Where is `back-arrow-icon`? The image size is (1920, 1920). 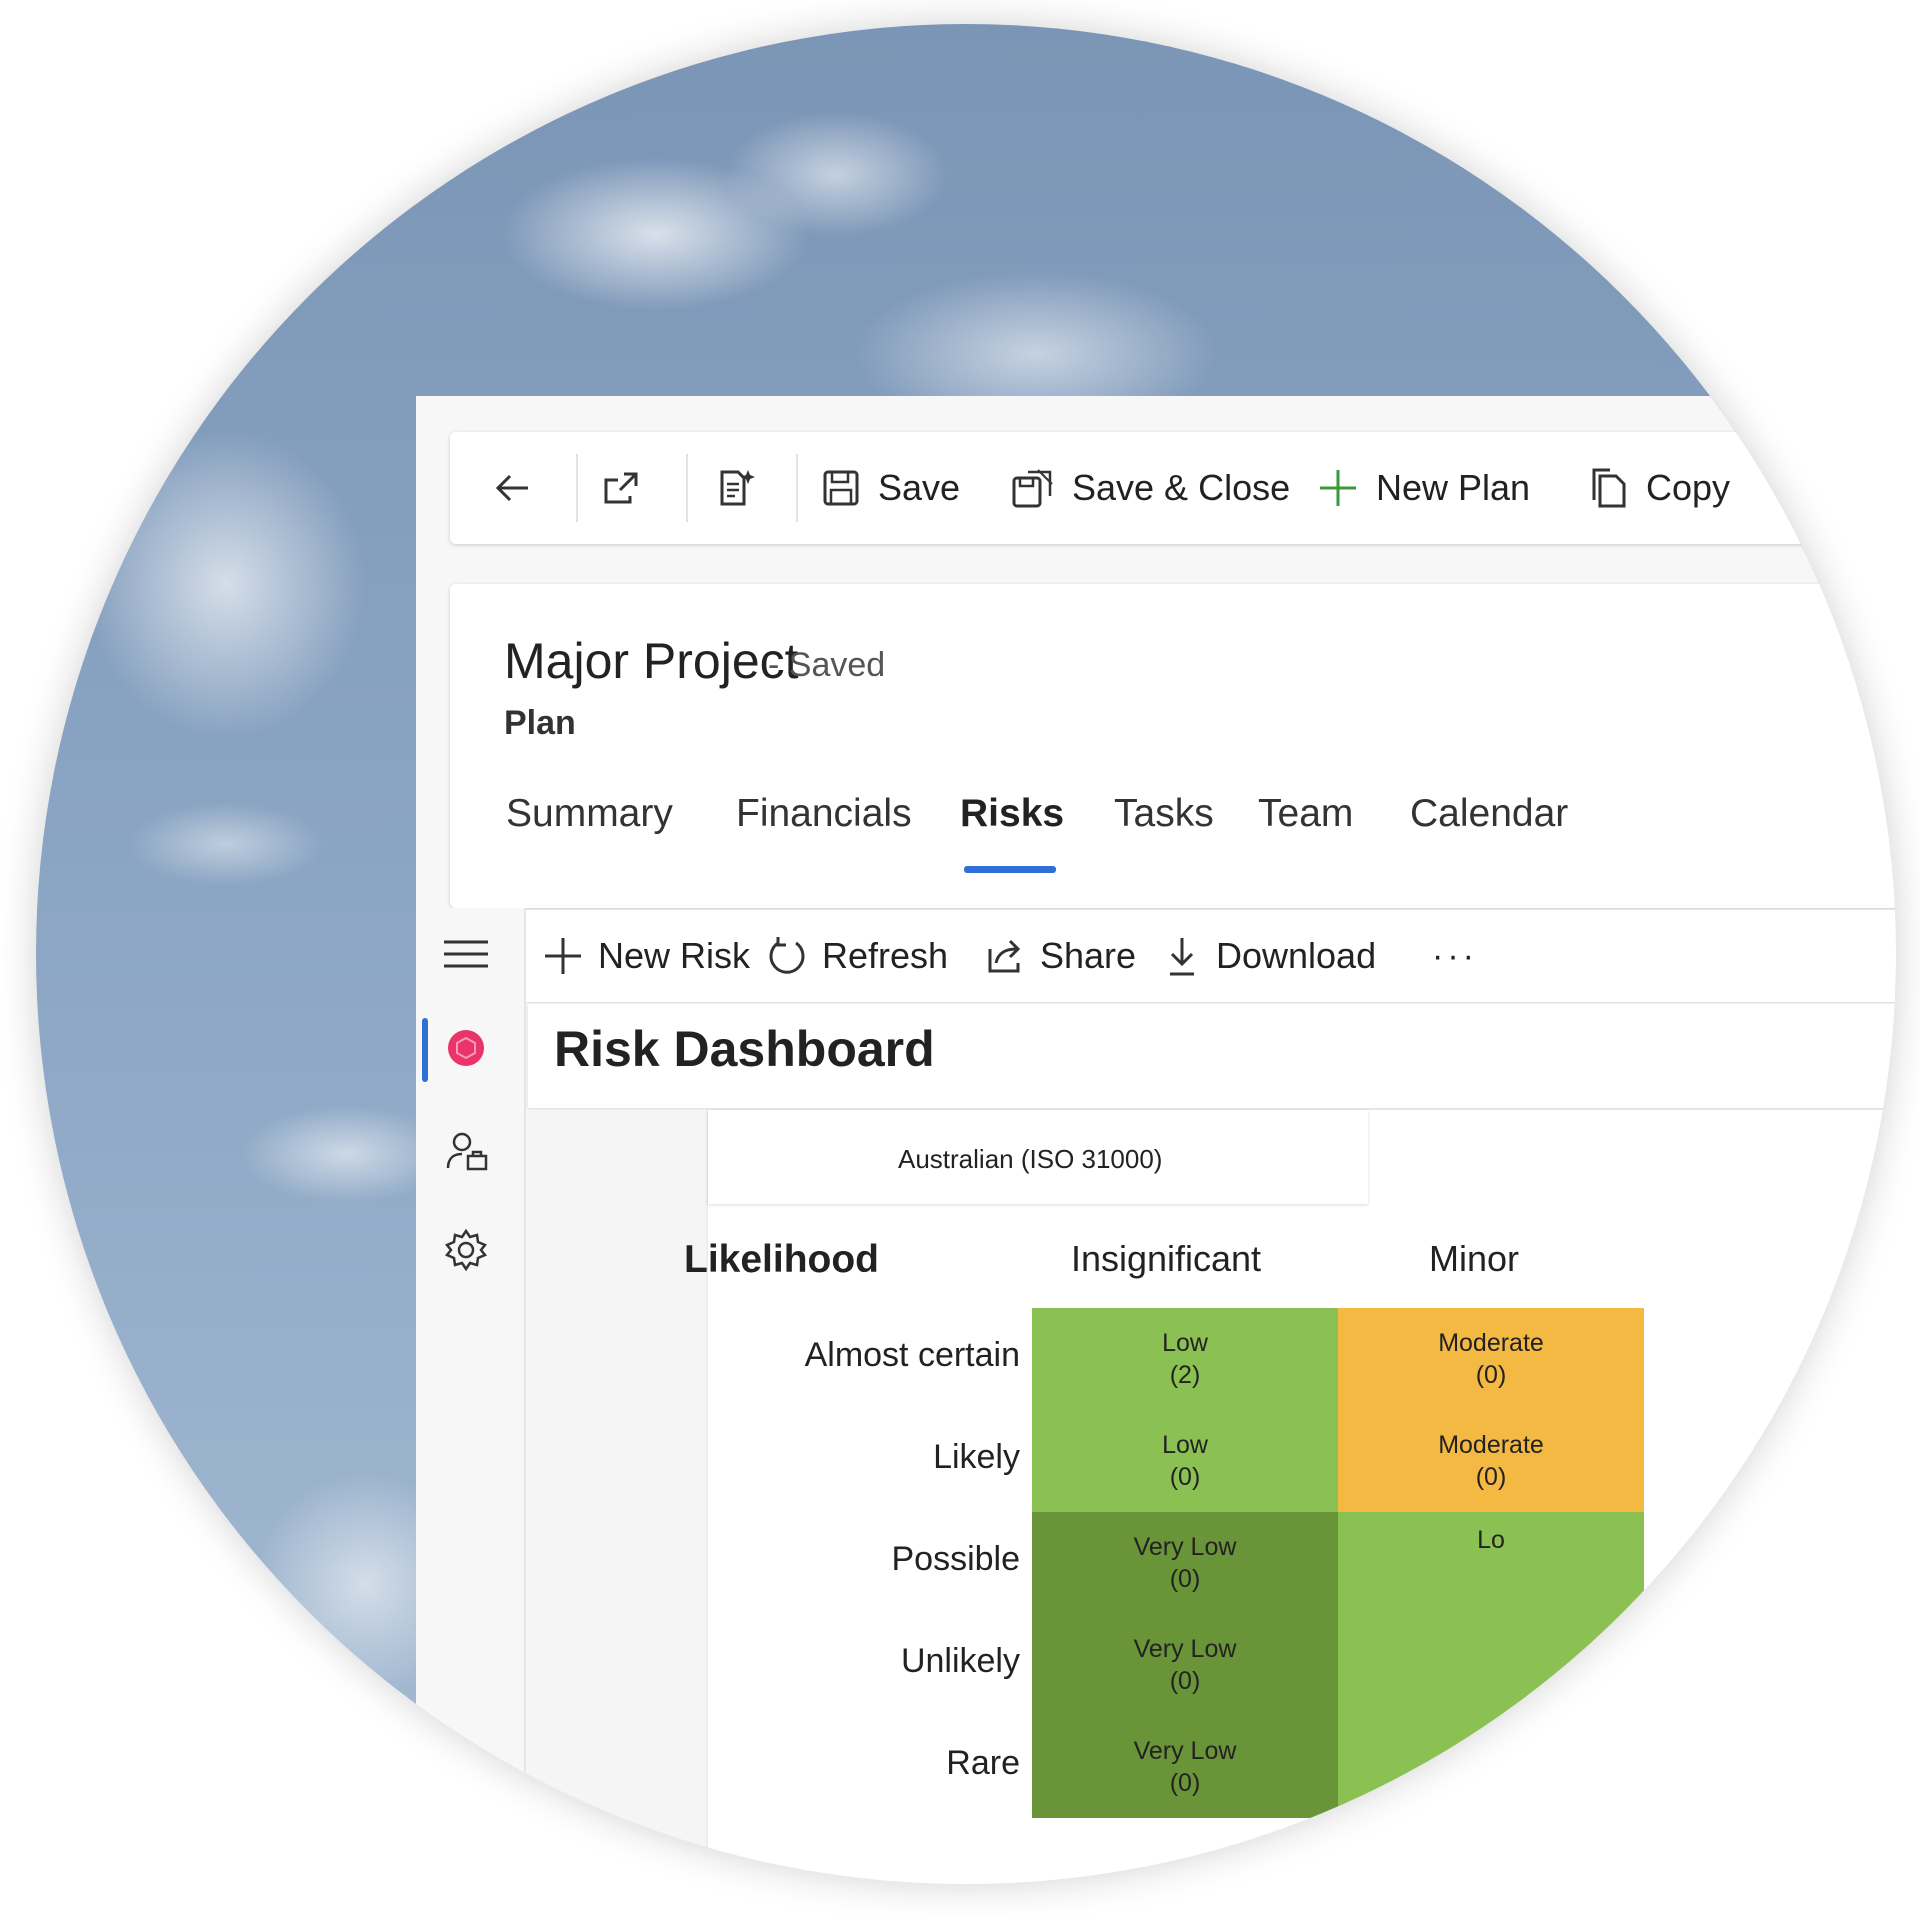 back-arrow-icon is located at coordinates (511, 488).